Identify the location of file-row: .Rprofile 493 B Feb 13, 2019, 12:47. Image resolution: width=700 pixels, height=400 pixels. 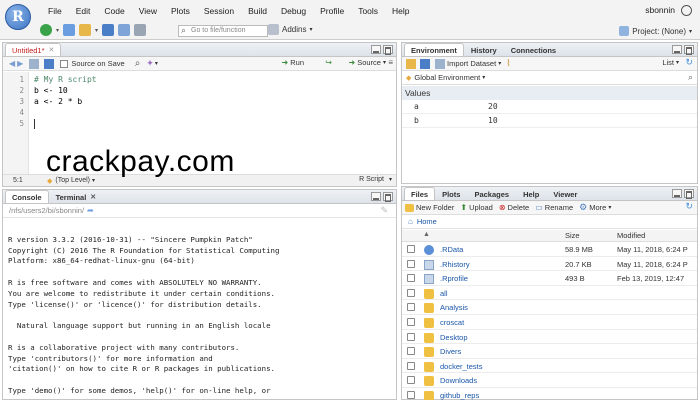
(549, 278).